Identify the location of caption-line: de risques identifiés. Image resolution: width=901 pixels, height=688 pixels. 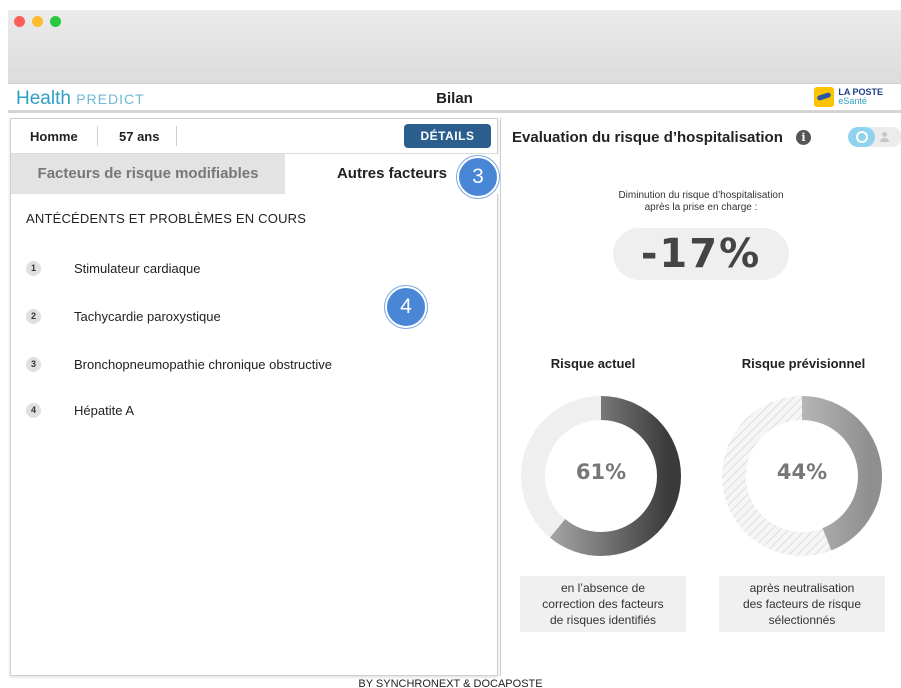
(603, 620).